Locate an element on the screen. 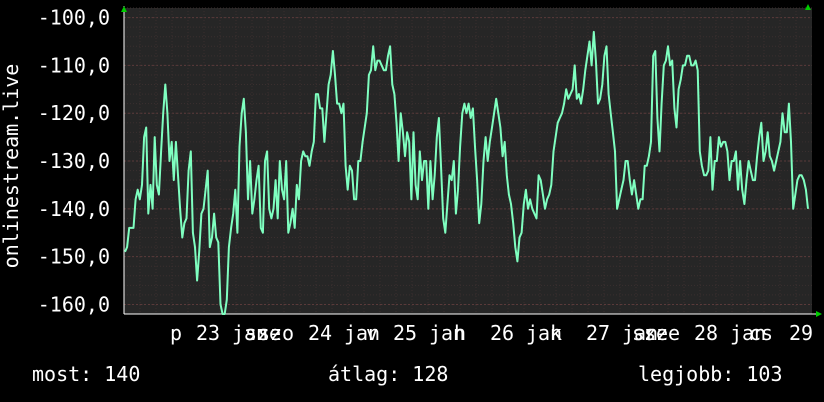 The image size is (824, 402). y-tick-label: -140,0 is located at coordinates (74, 209).